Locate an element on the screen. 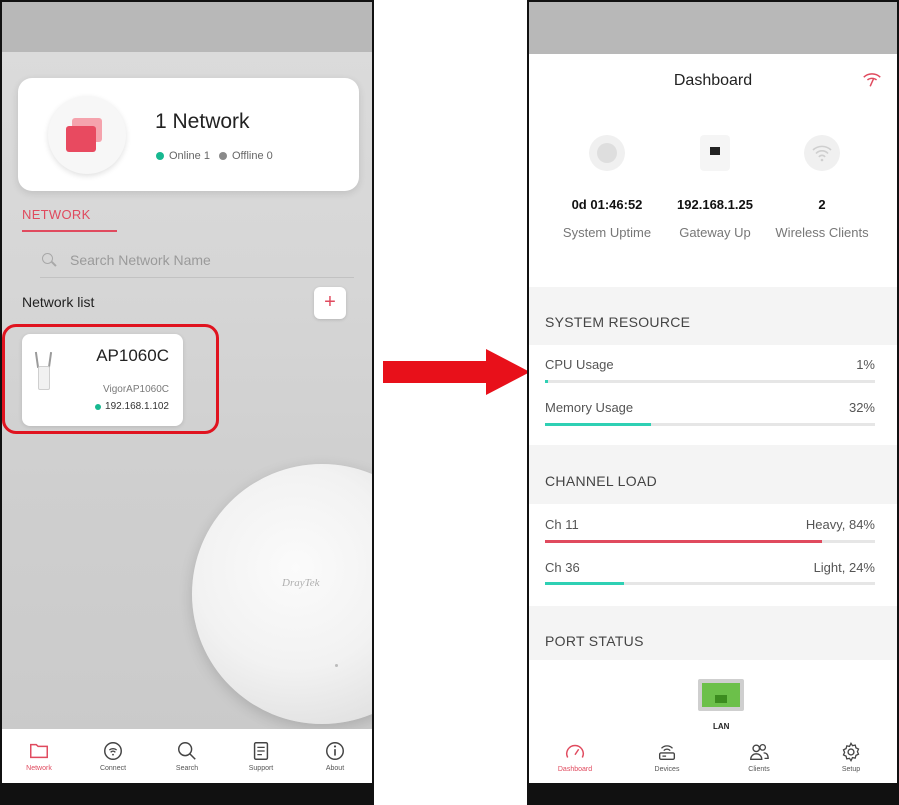  nav-support: Support is located at coordinates (261, 756).